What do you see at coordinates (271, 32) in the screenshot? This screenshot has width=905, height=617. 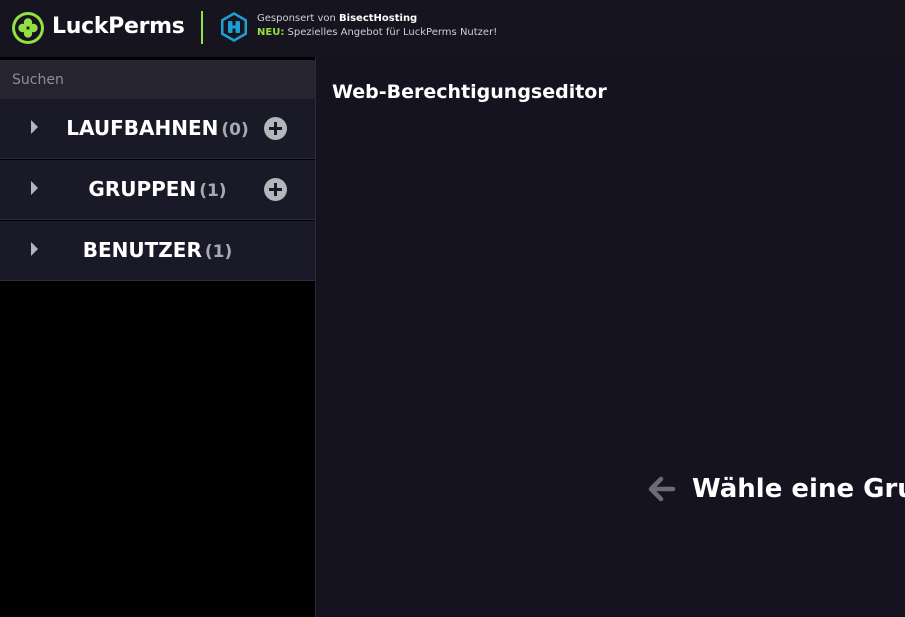 I see `new-badge: NEU:` at bounding box center [271, 32].